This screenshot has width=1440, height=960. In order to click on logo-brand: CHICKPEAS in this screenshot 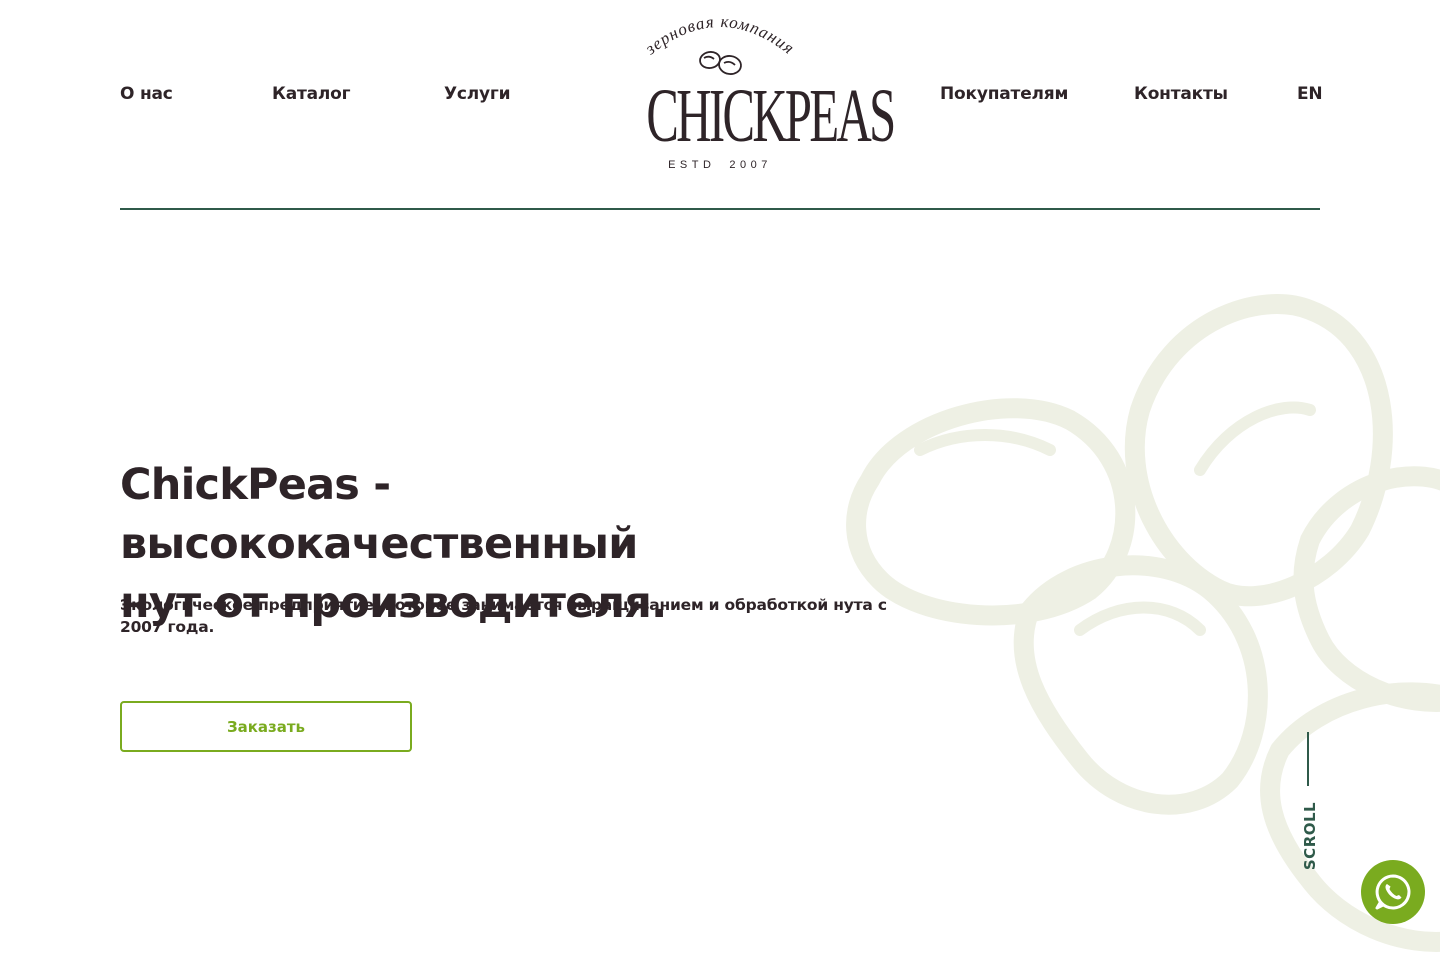, I will do `click(771, 116)`.